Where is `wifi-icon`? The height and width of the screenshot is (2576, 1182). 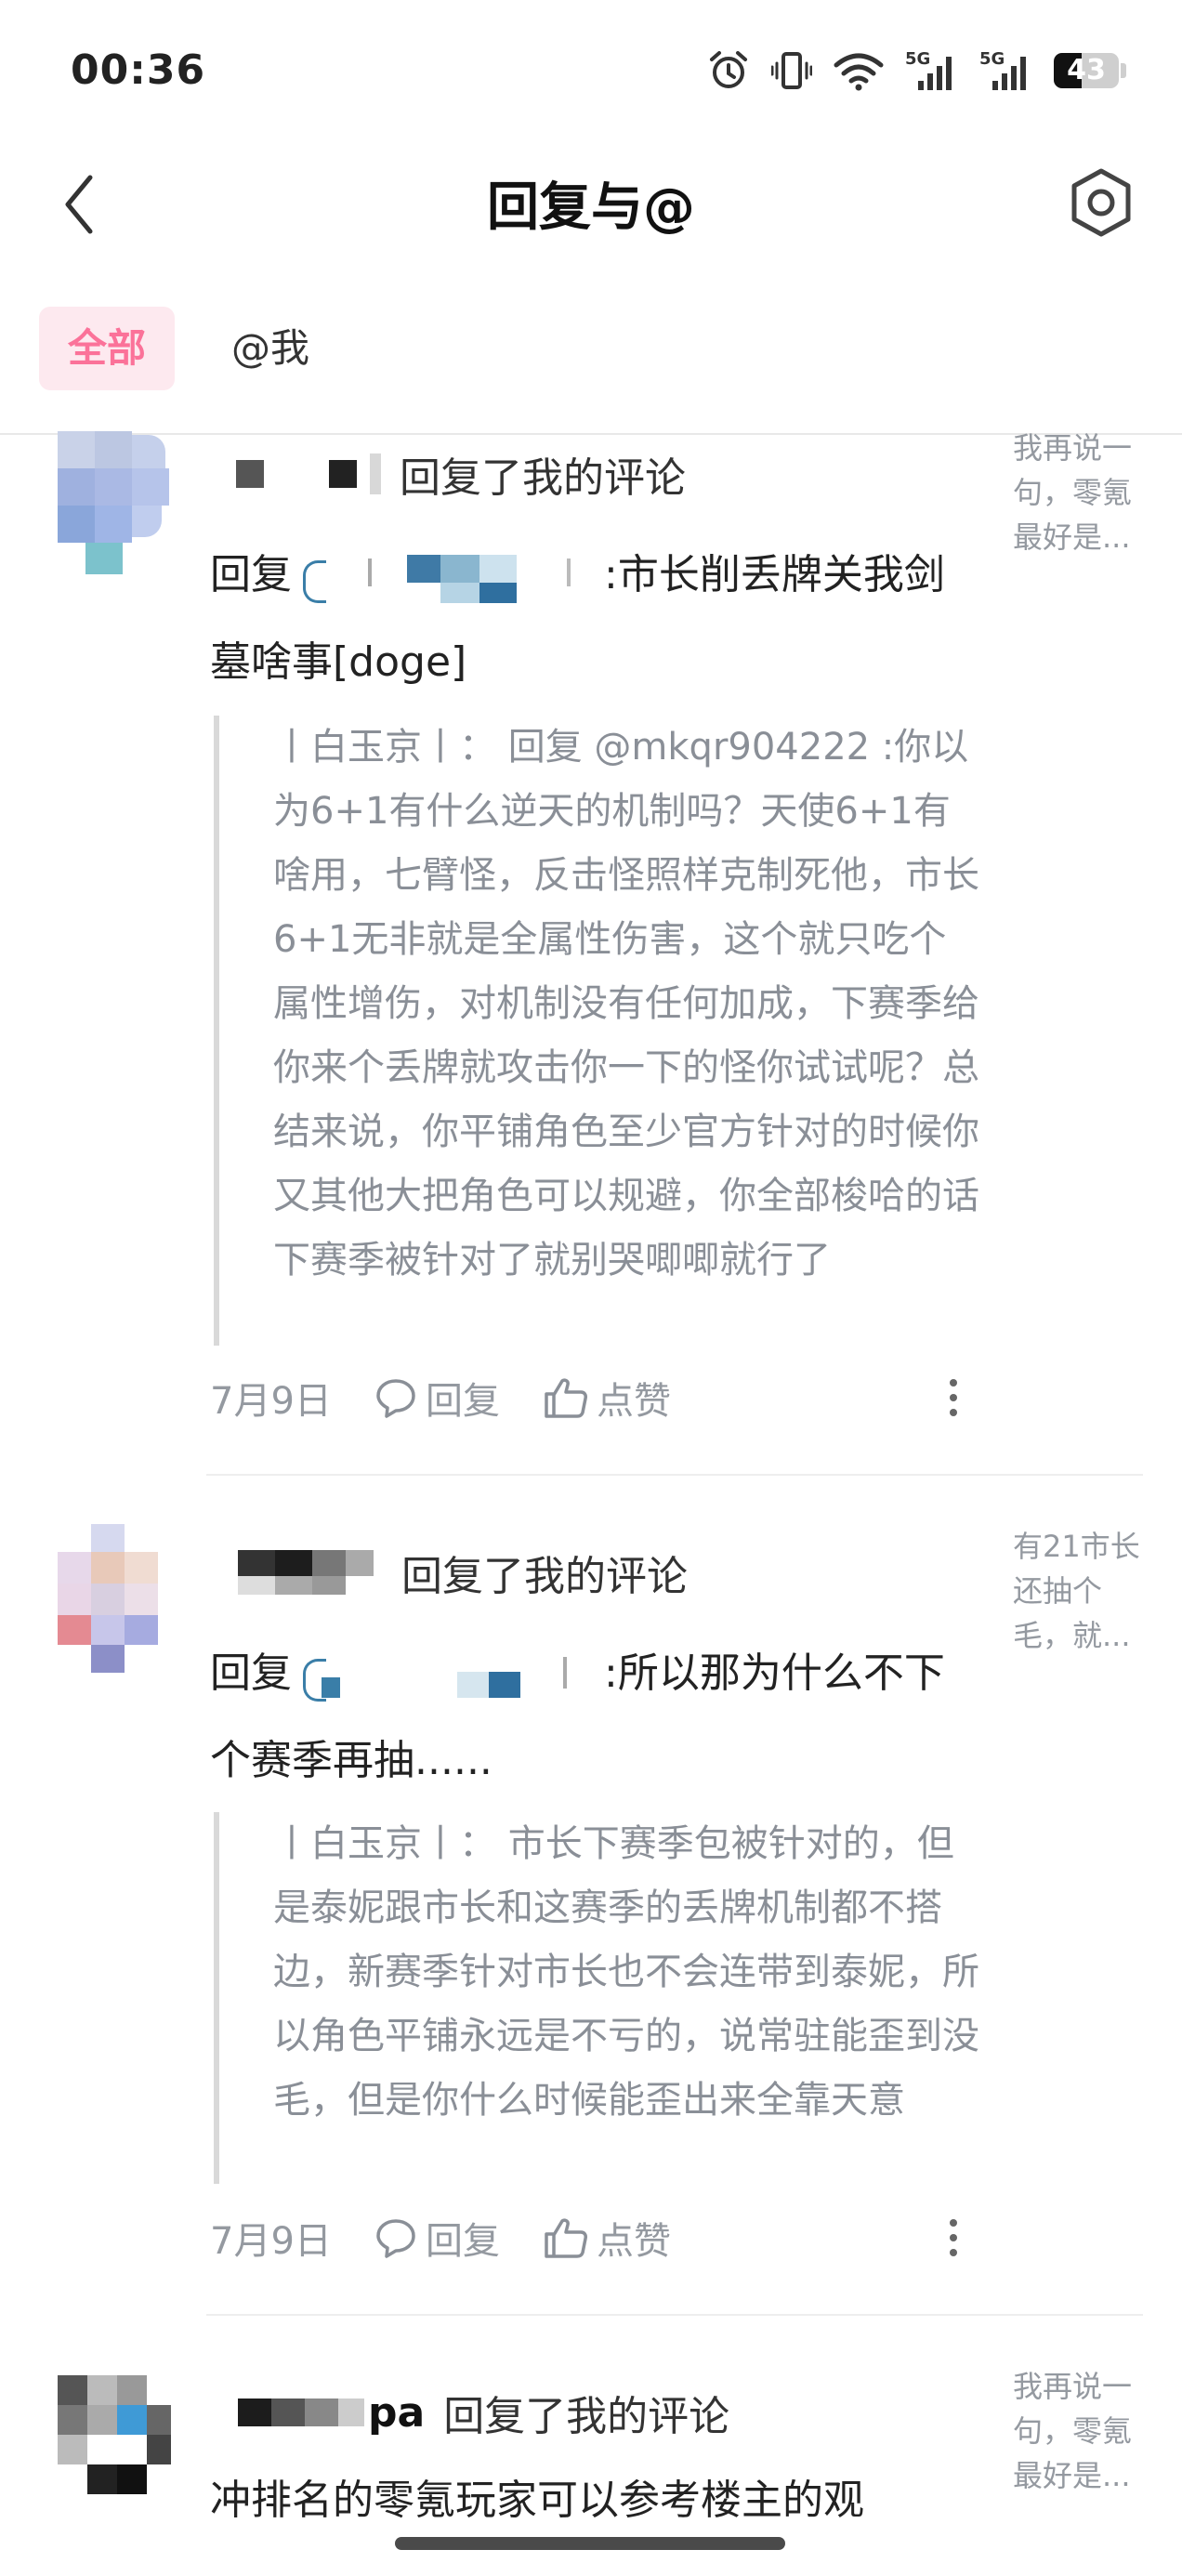 wifi-icon is located at coordinates (859, 72).